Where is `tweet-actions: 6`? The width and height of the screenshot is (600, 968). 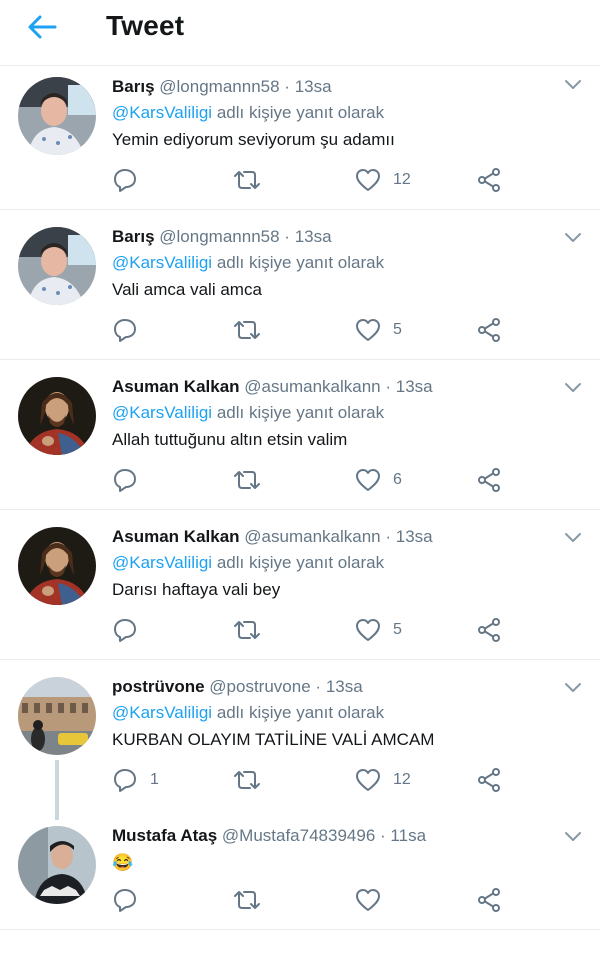 tweet-actions: 6 is located at coordinates (307, 480).